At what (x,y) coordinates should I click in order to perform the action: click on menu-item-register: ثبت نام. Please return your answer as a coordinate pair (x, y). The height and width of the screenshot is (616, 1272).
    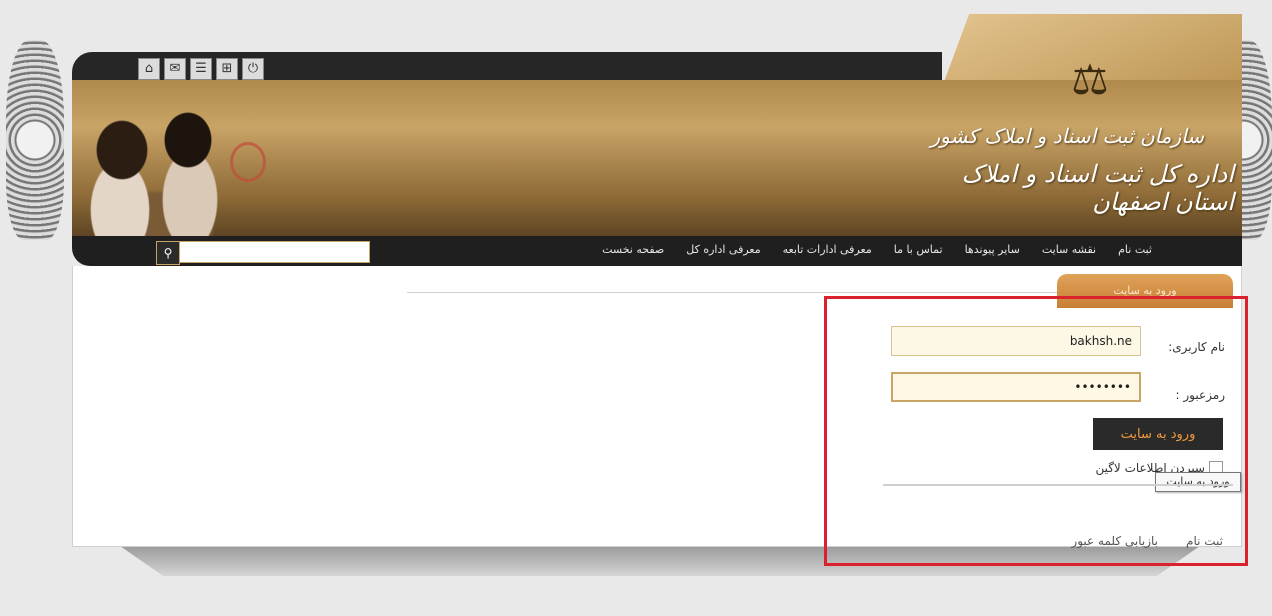
    Looking at the image, I should click on (1135, 249).